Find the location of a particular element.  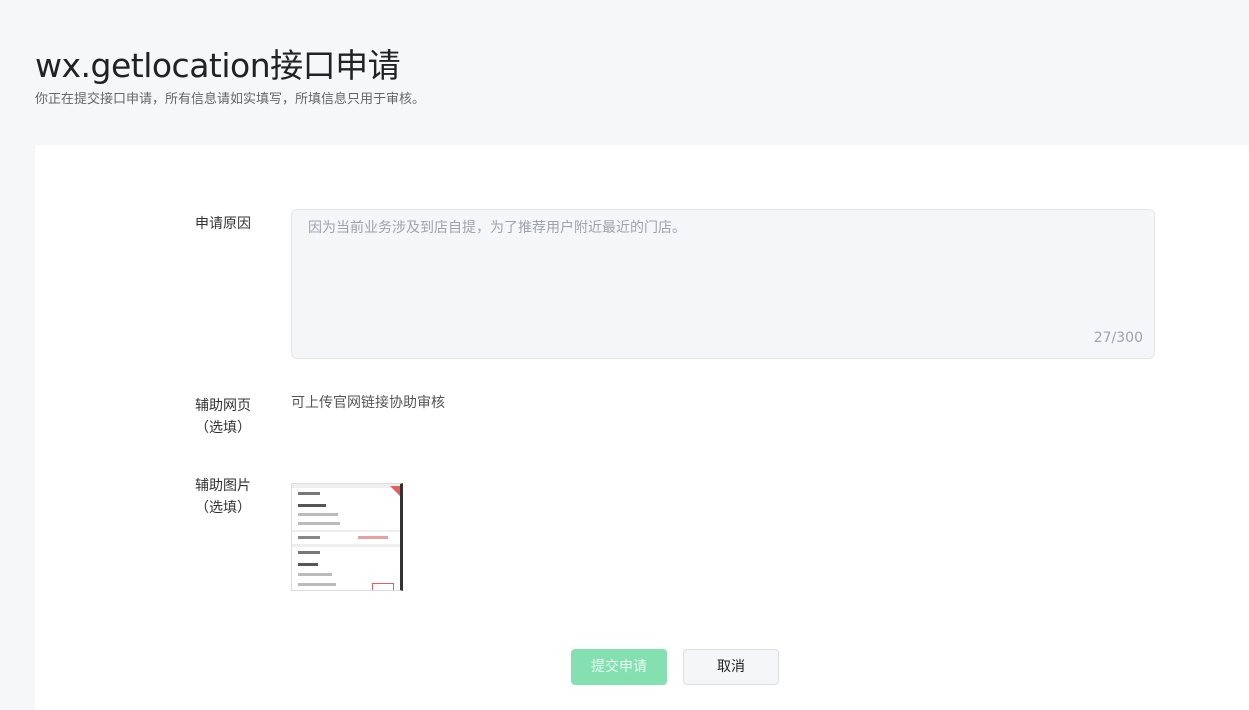

webpage-label: 辅助网页 （选填） is located at coordinates (223, 417).